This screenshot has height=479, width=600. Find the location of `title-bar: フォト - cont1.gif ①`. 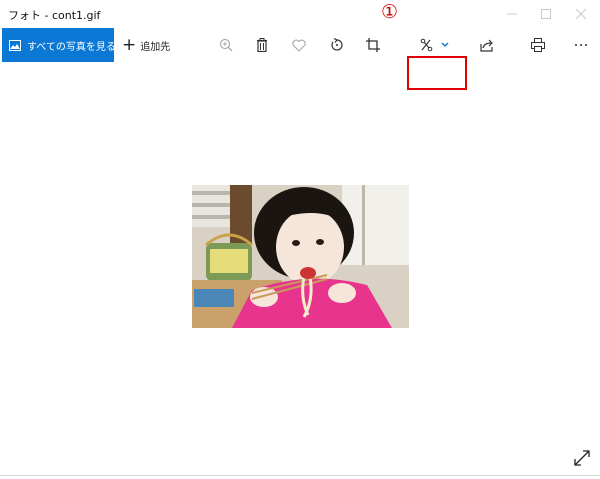

title-bar: フォト - cont1.gif ① is located at coordinates (300, 14).